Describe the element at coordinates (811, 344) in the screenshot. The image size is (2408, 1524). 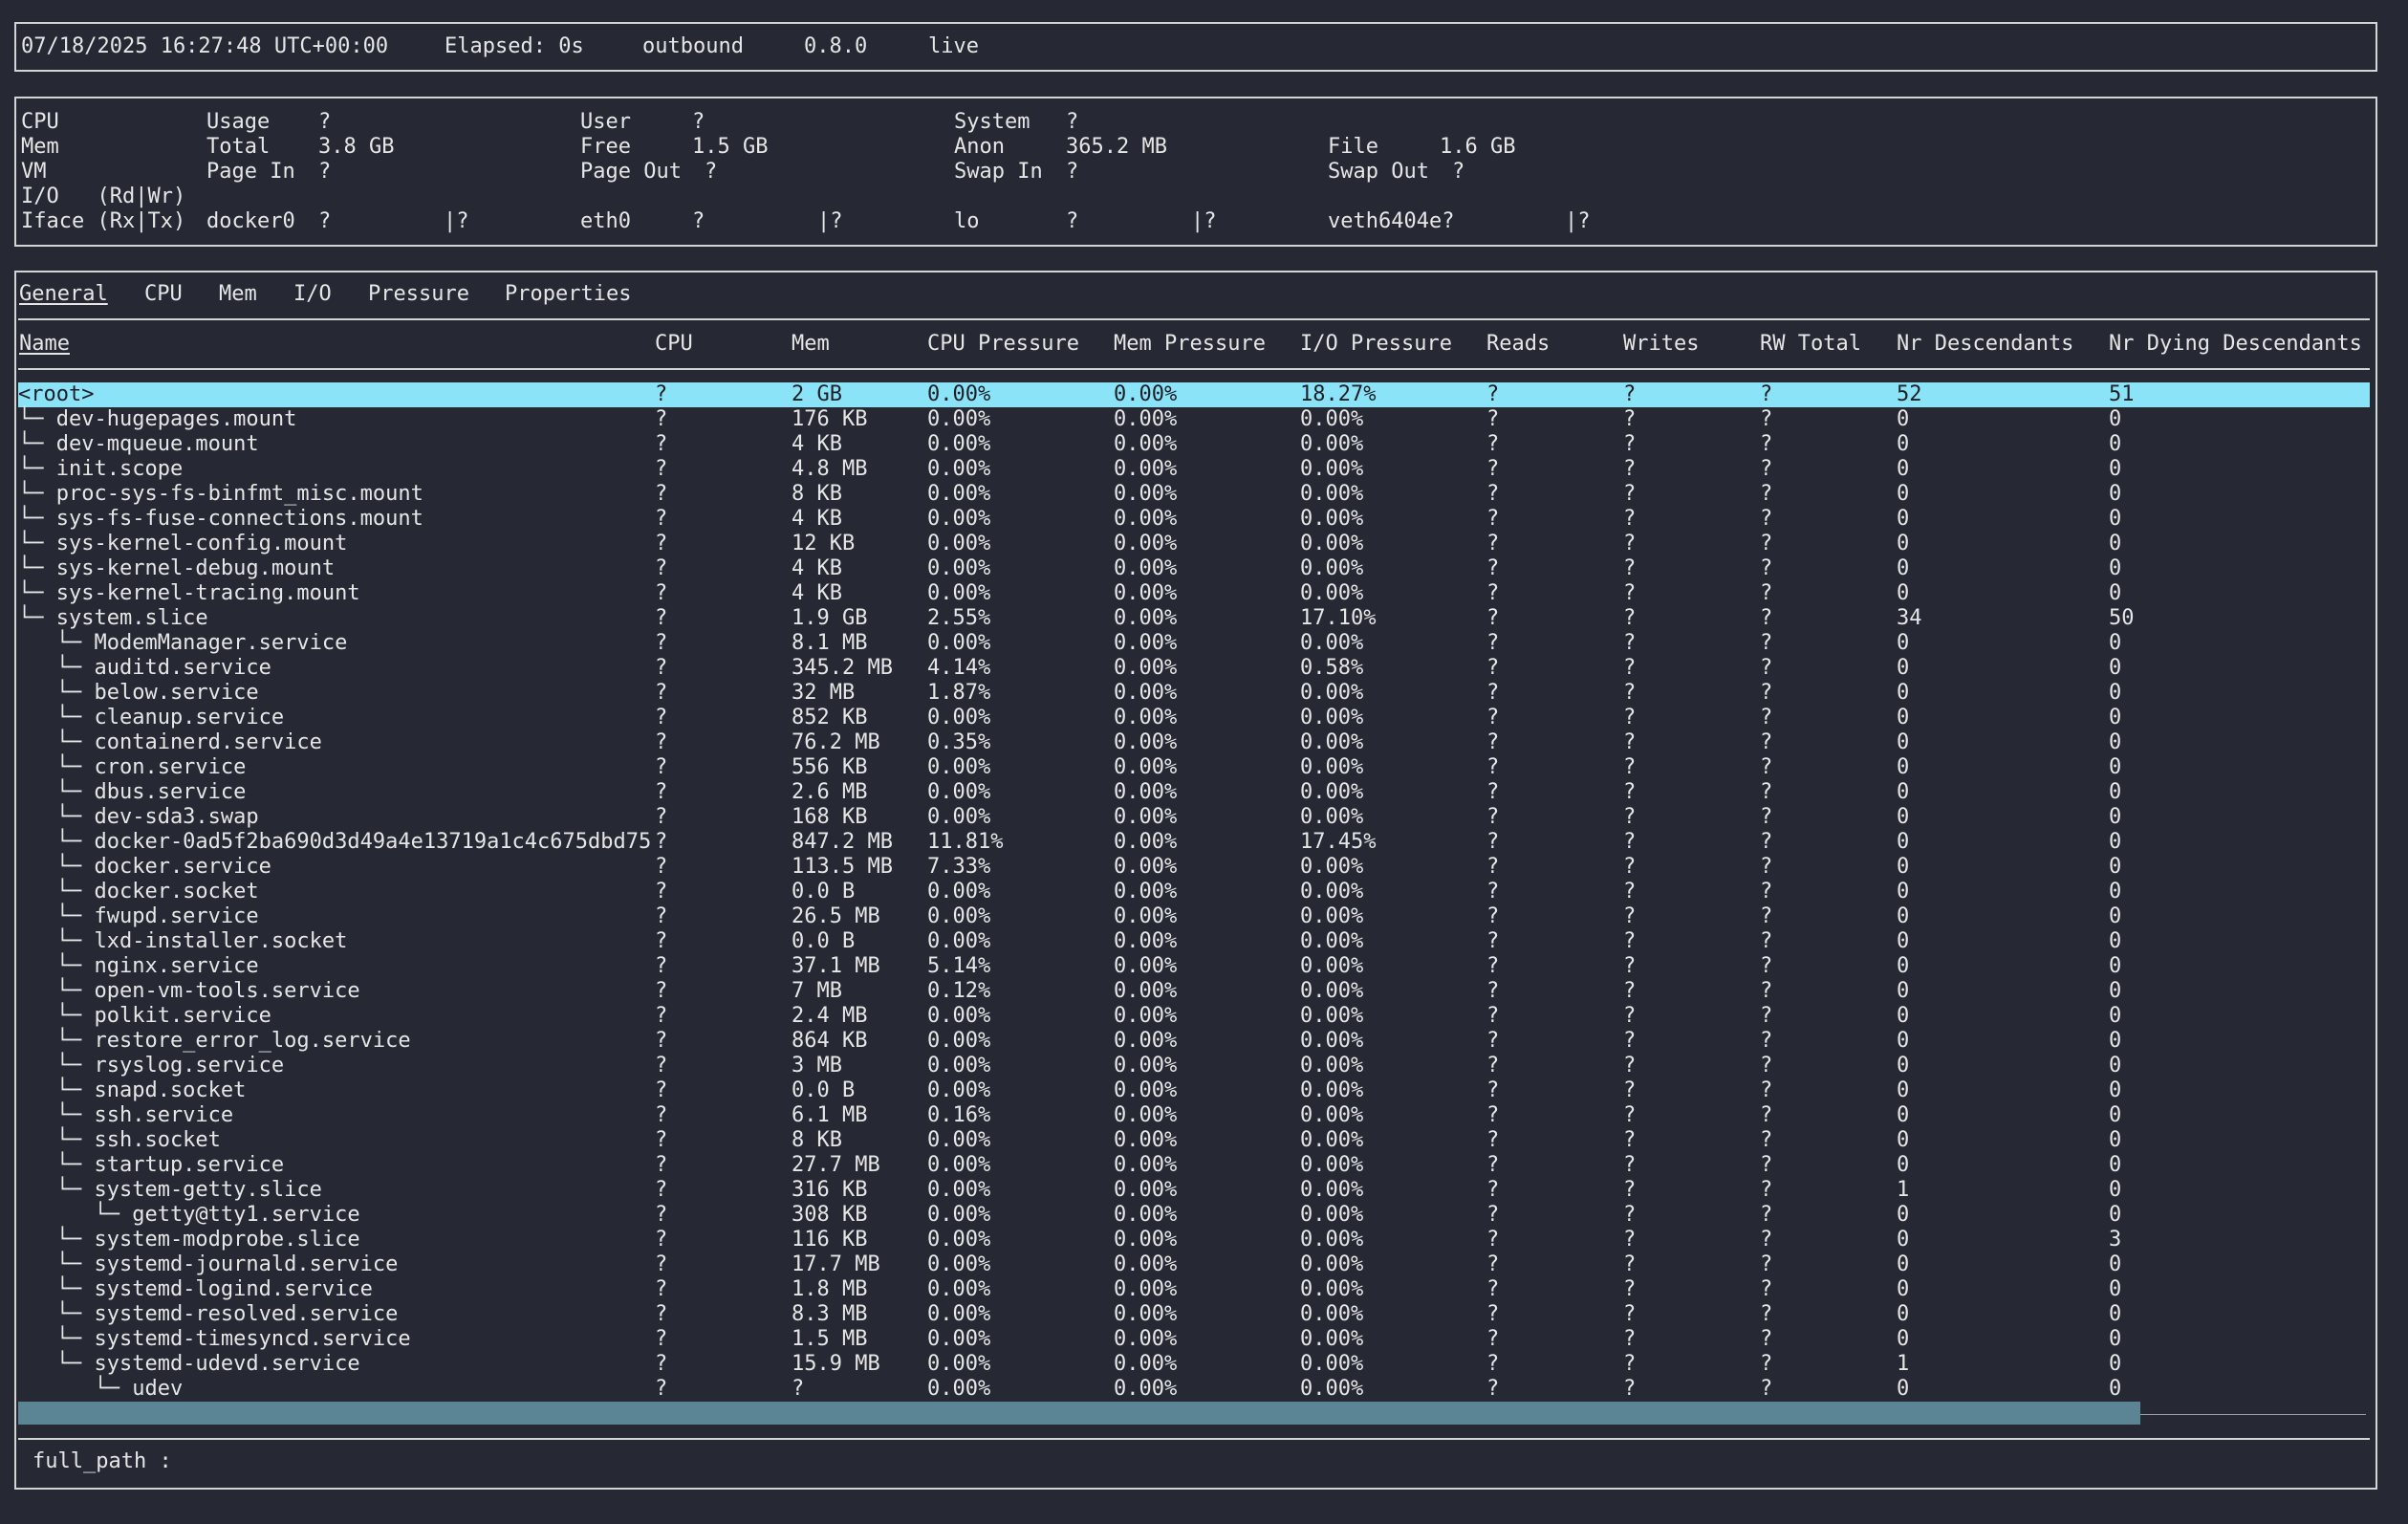
I see `column-header-mem: Mem` at that location.